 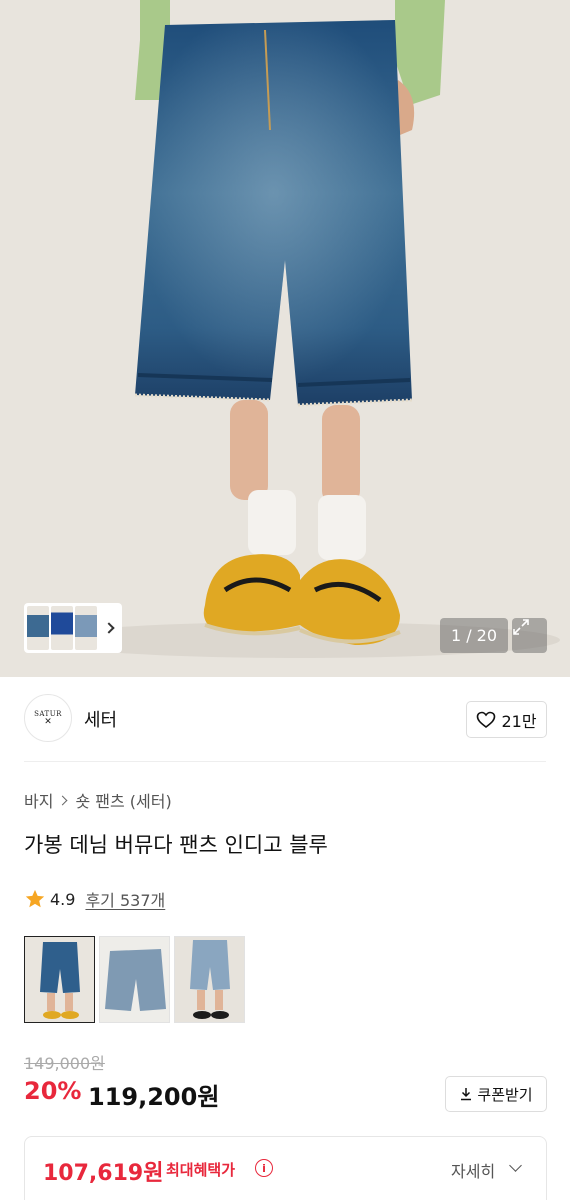 I want to click on download-icon, so click(x=466, y=1094).